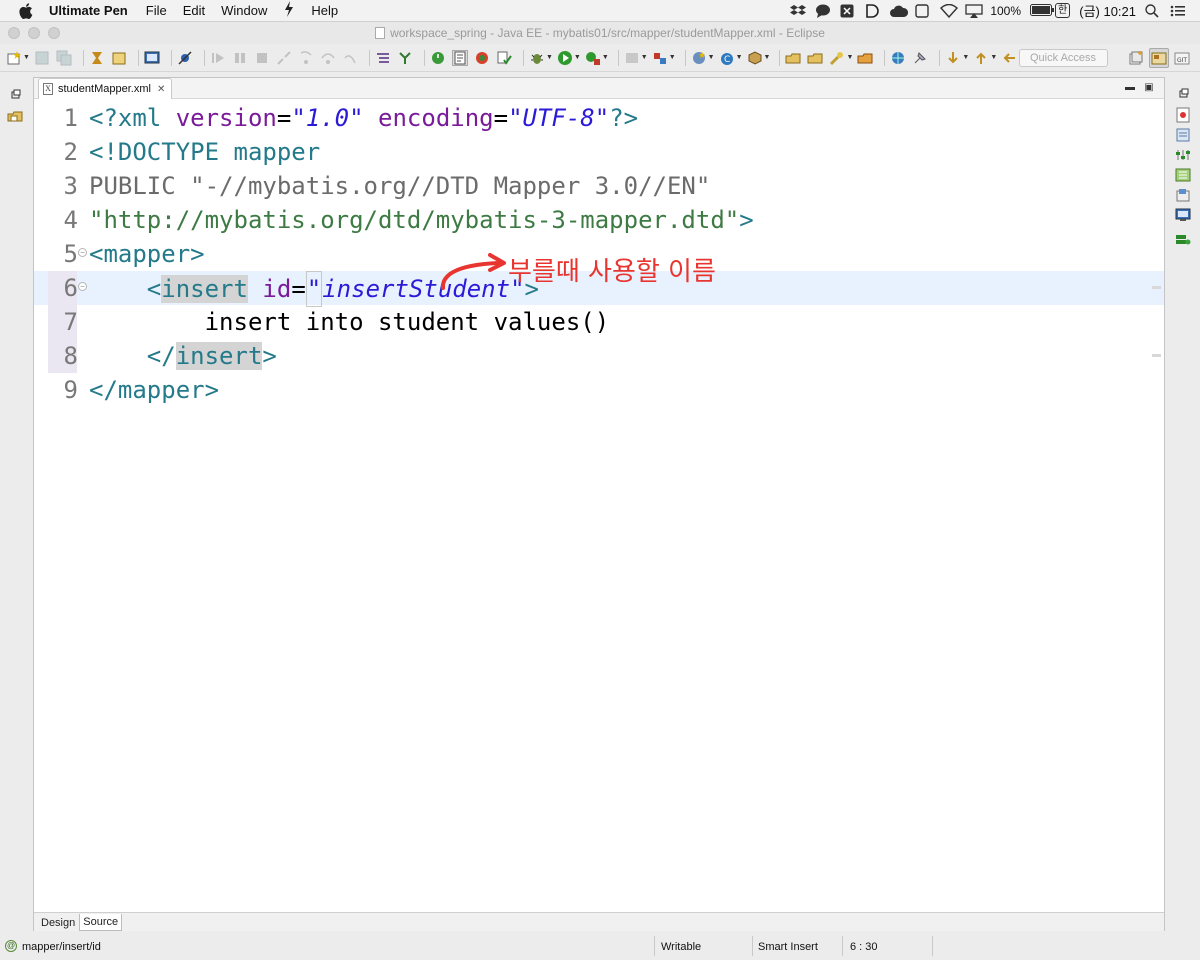  Describe the element at coordinates (161, 89) in the screenshot. I see `close-tab-icon: ✕` at that location.